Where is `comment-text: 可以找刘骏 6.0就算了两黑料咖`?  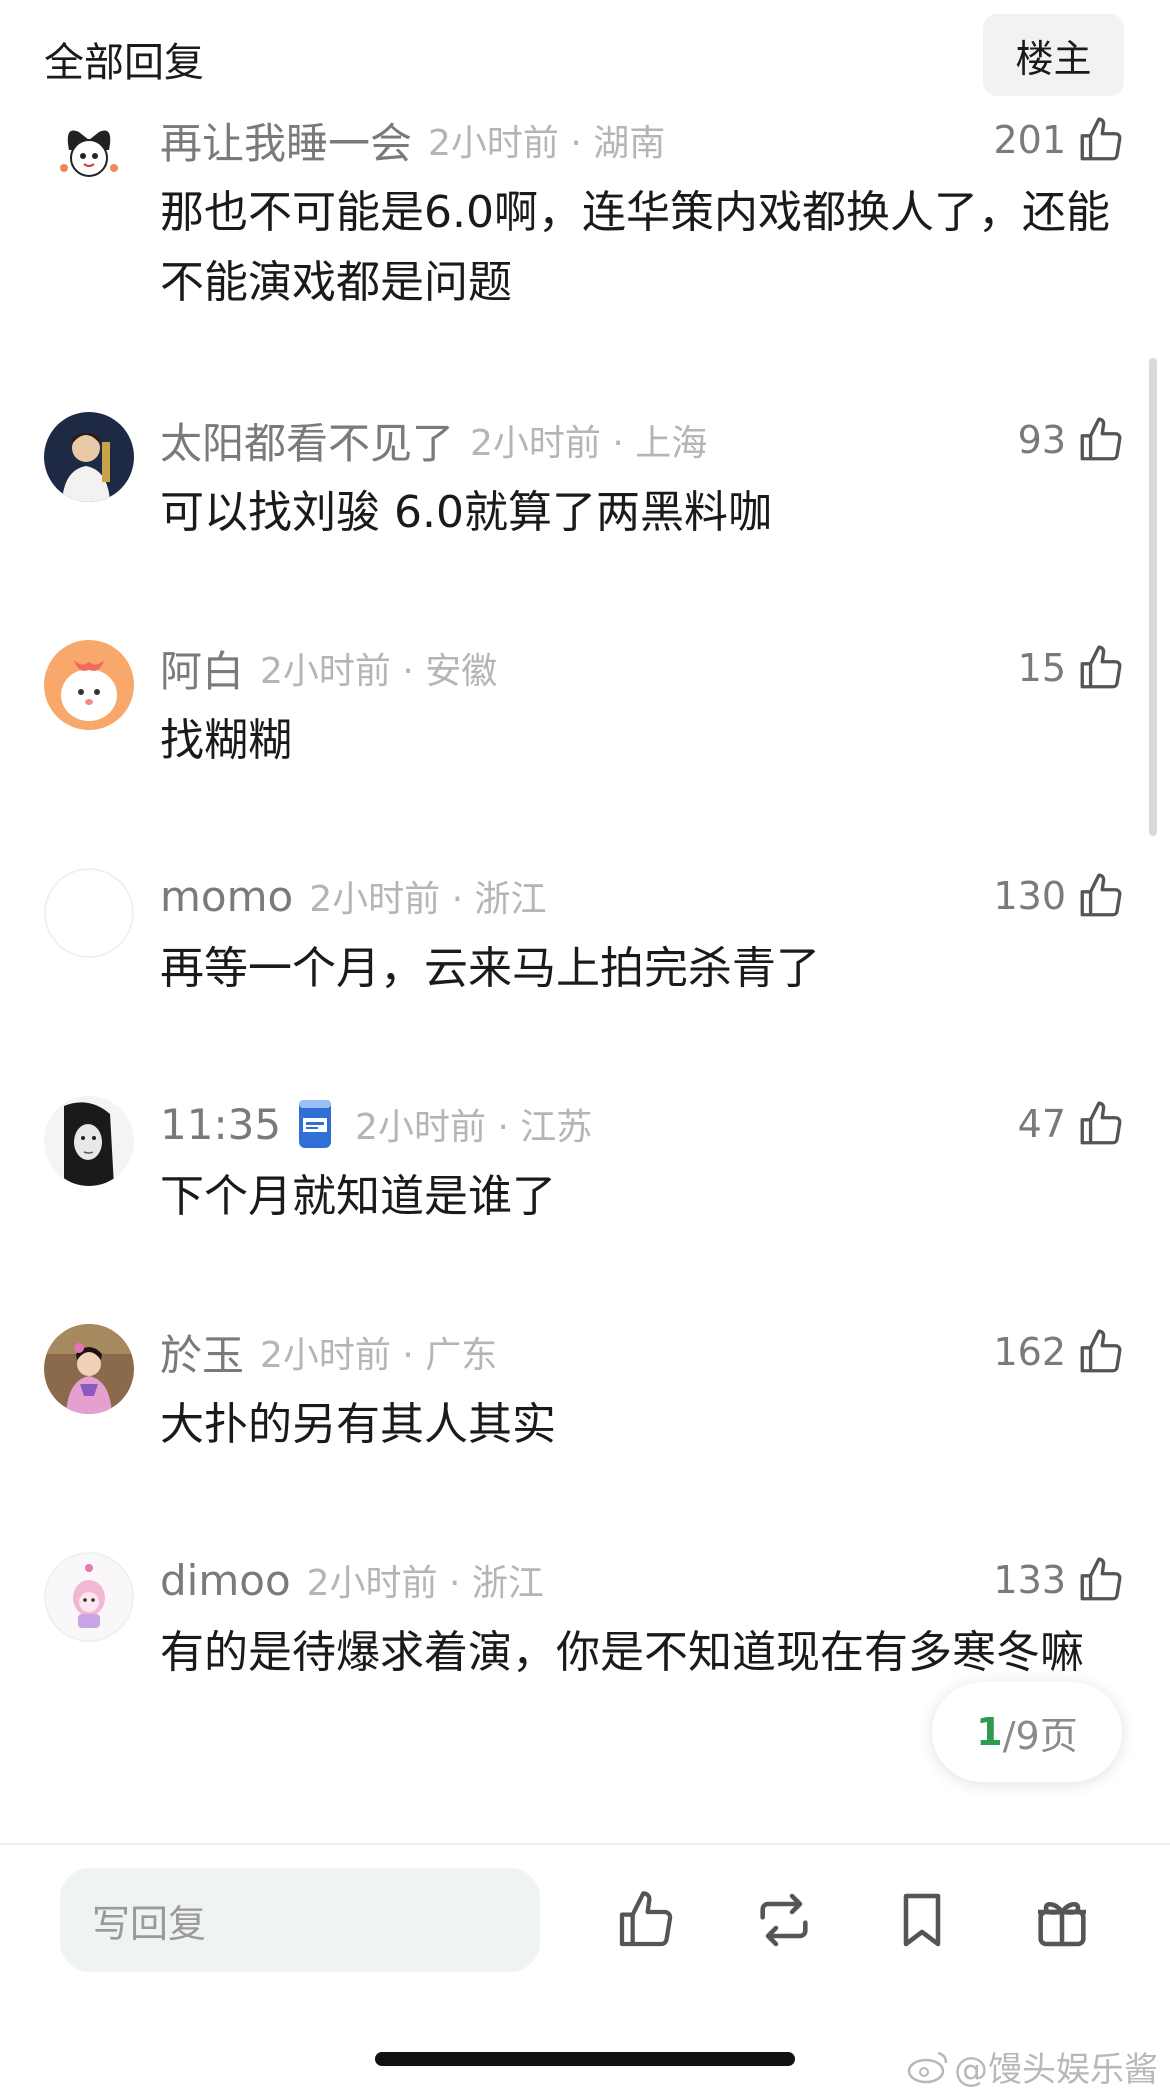 comment-text: 可以找刘骏 6.0就算了两黑料咖 is located at coordinates (466, 512).